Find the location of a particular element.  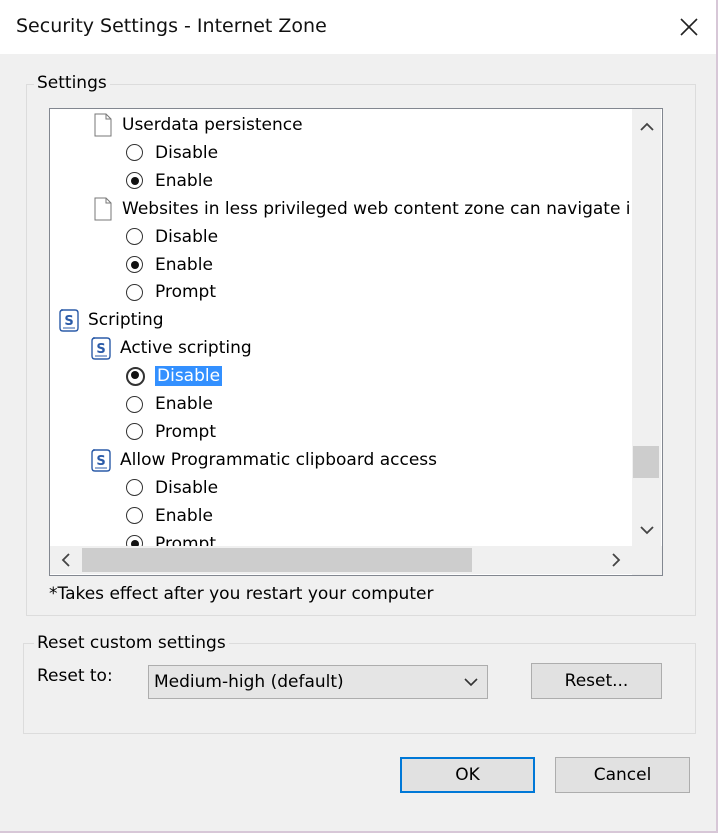

scroll-down-button is located at coordinates (646, 530).